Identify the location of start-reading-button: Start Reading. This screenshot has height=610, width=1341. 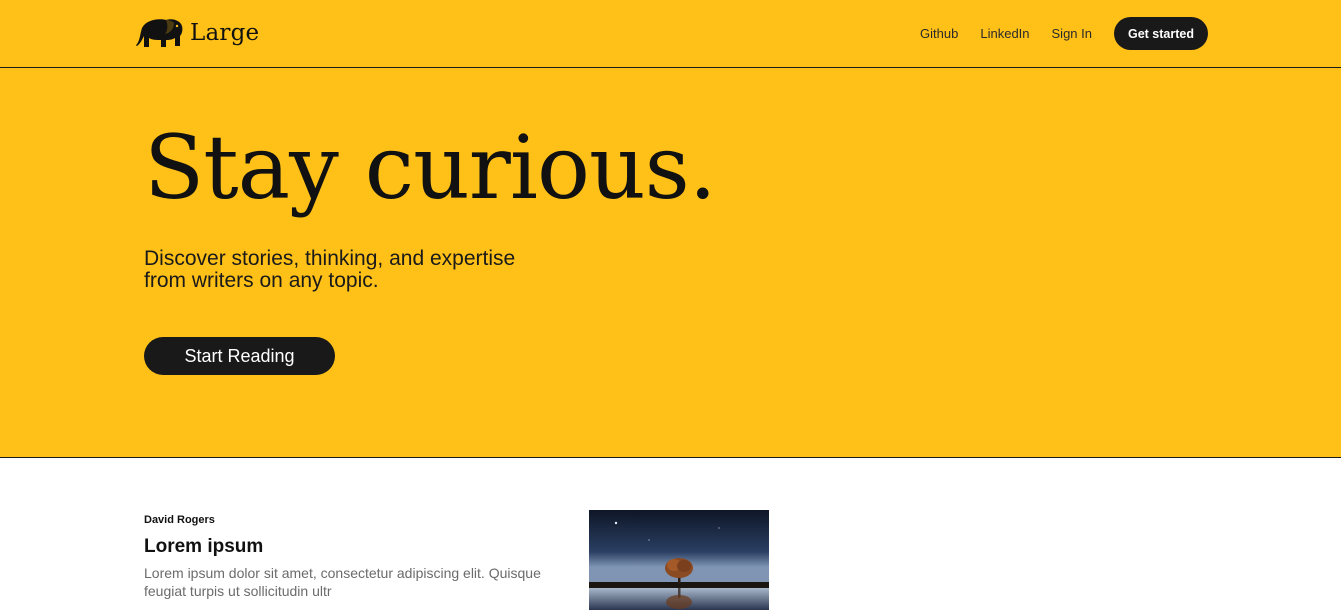
(239, 356).